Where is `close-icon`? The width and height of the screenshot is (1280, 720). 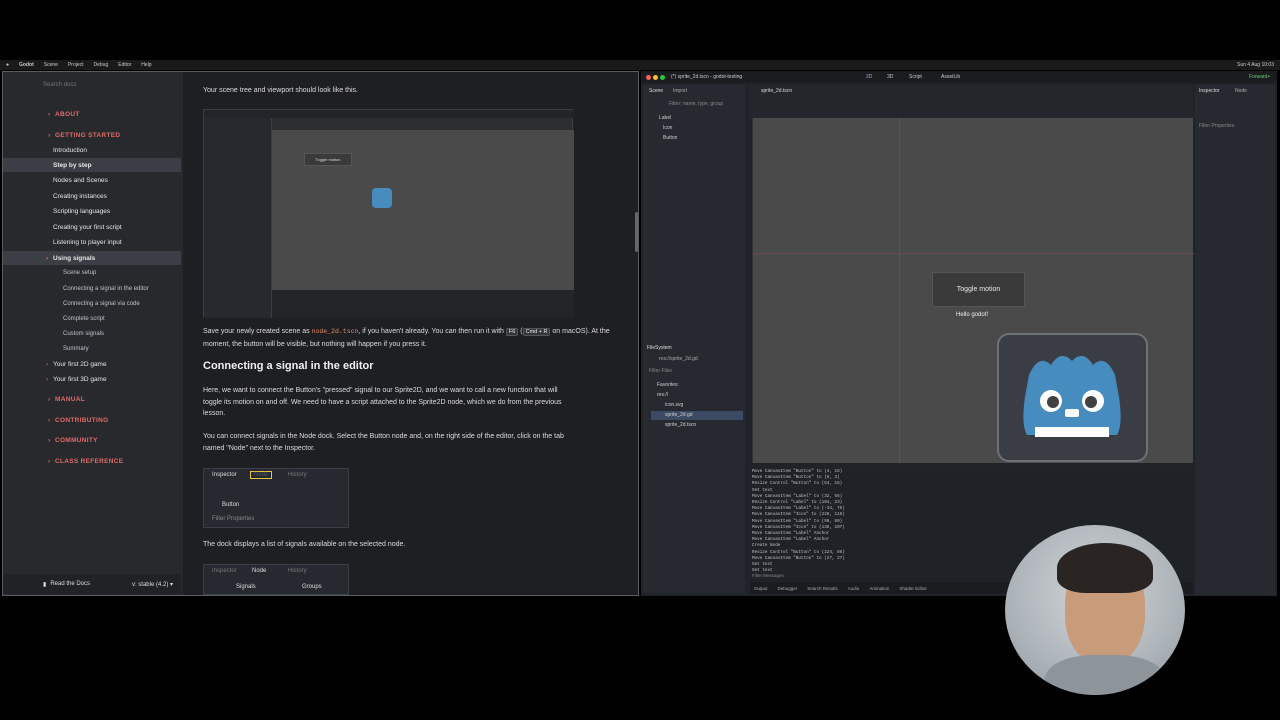 close-icon is located at coordinates (648, 77).